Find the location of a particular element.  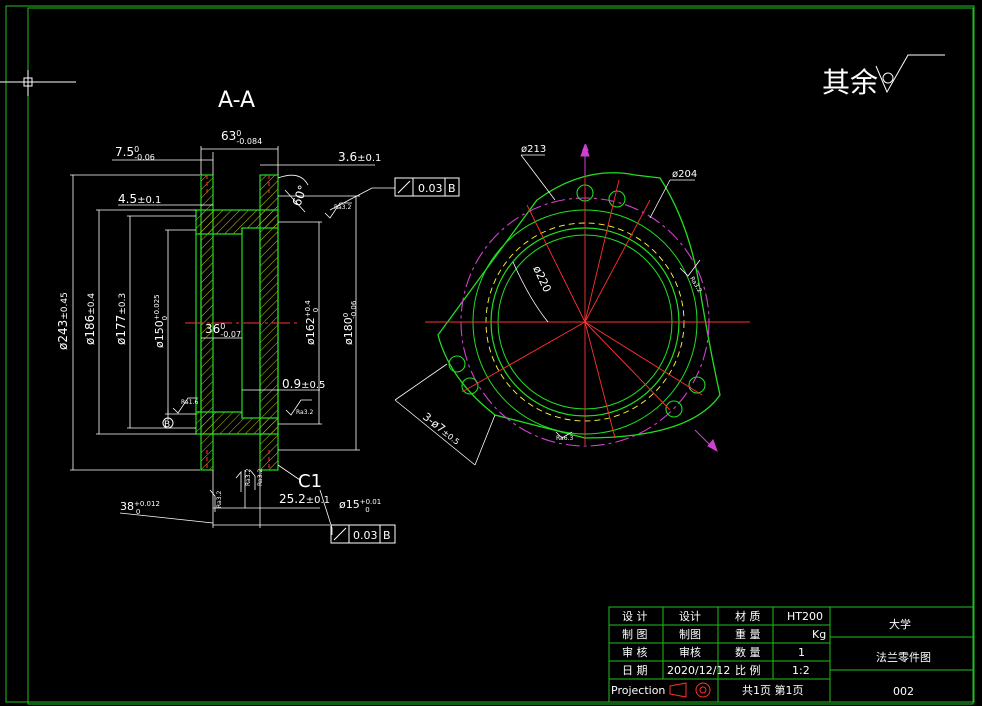

gdt-value-top: 0.03 is located at coordinates (430, 188).